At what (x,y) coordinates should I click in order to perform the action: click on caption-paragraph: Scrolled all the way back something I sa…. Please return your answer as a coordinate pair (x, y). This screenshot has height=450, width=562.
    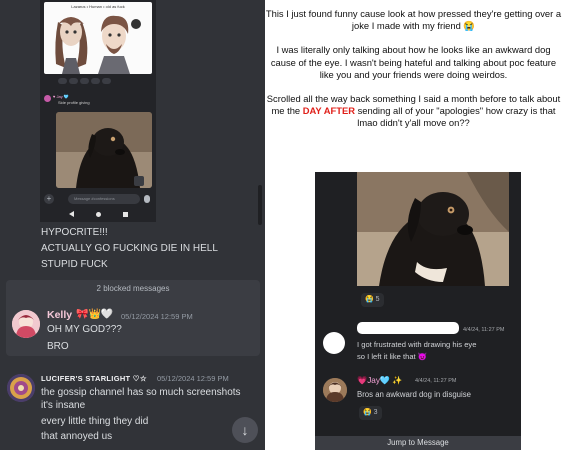
    Looking at the image, I should click on (413, 111).